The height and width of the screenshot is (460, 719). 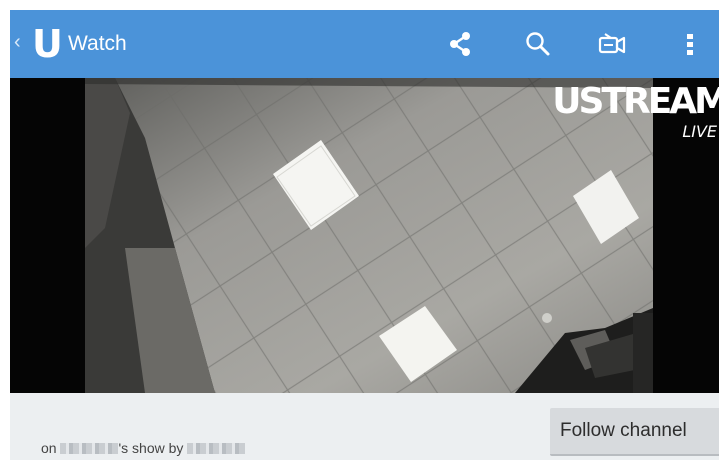 What do you see at coordinates (97, 43) in the screenshot?
I see `screen-title: Watch` at bounding box center [97, 43].